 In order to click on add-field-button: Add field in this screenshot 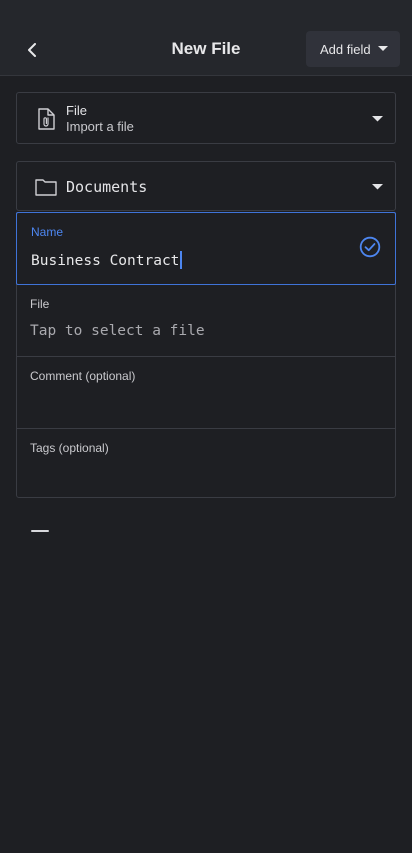, I will do `click(353, 49)`.